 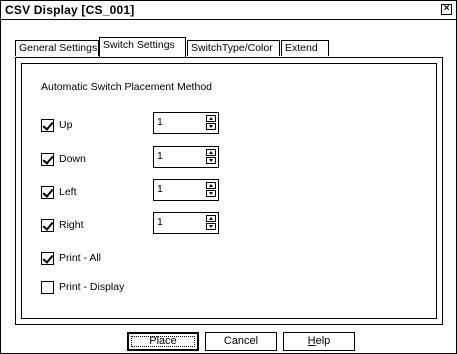 I want to click on place-button: Place, so click(x=163, y=341).